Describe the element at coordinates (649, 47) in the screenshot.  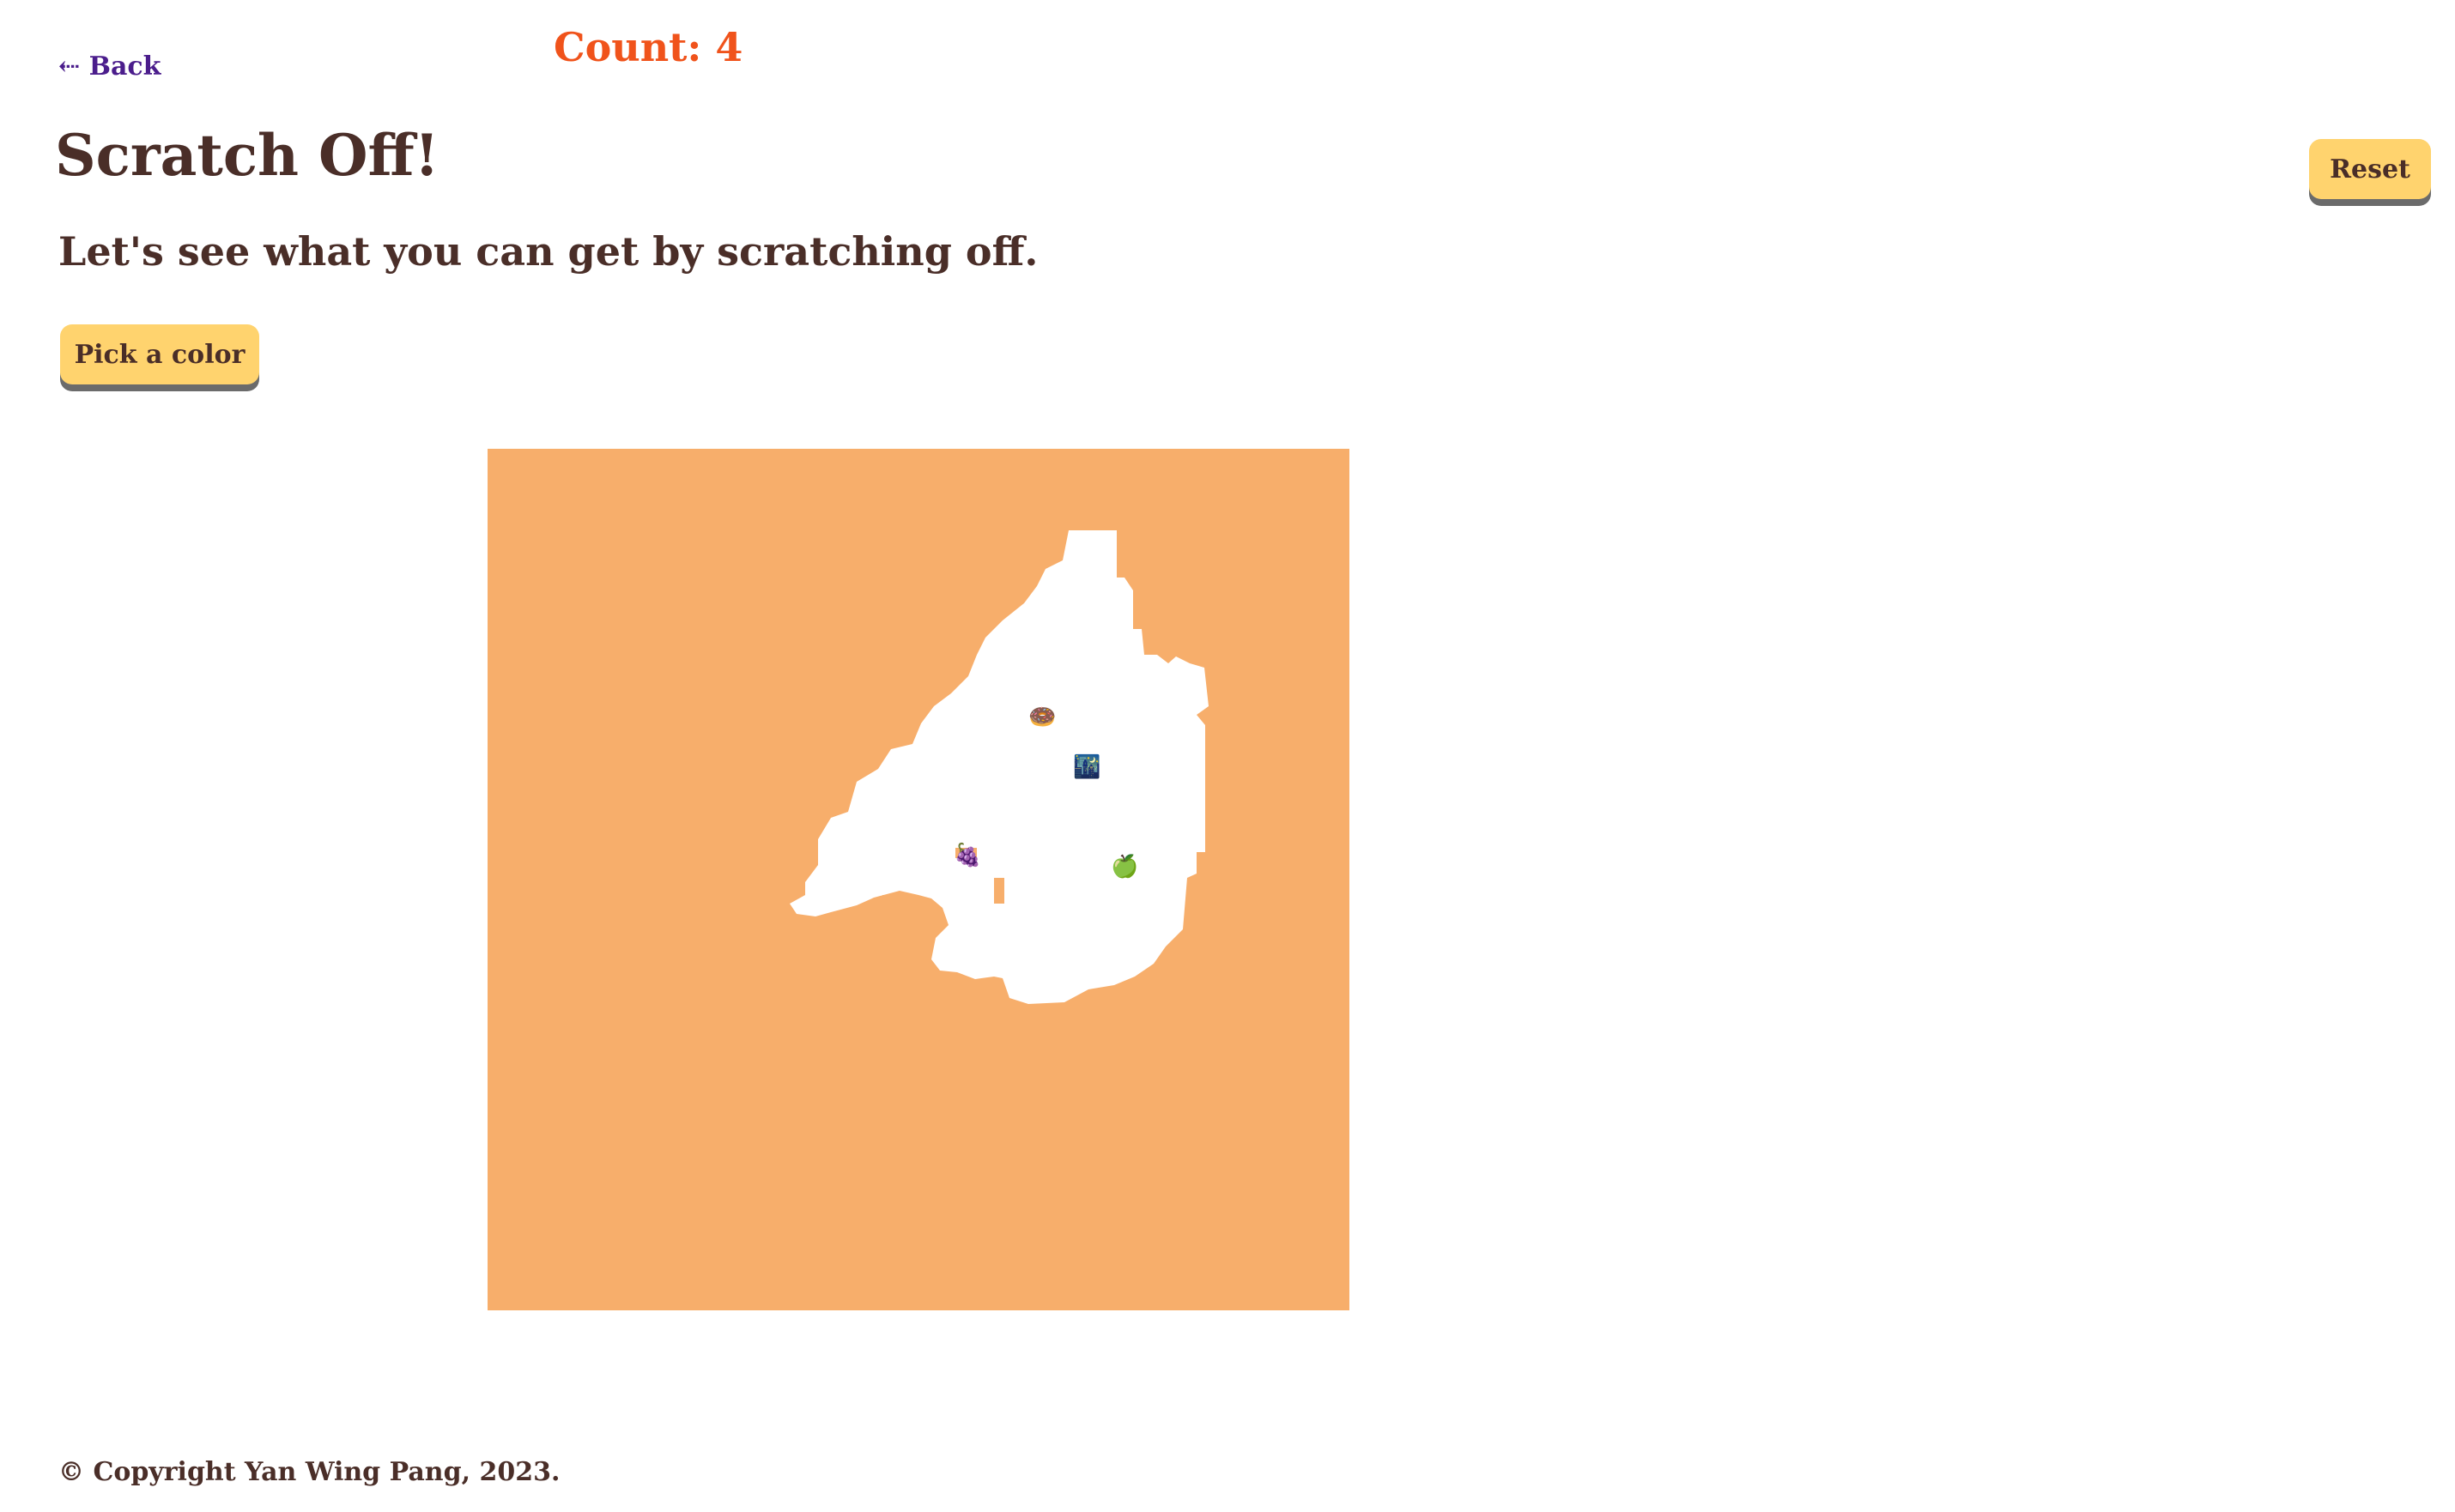
I see `count-display: Count: 4` at that location.